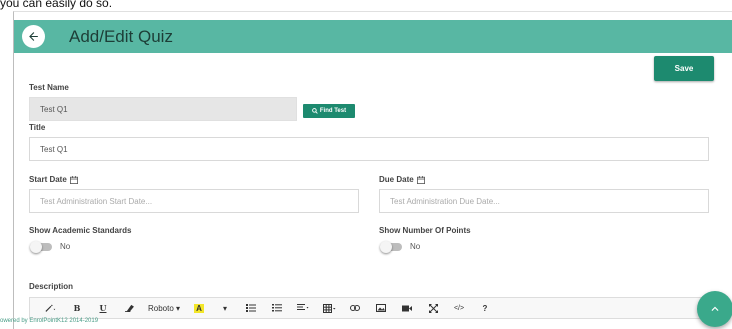  I want to click on back-button, so click(33, 36).